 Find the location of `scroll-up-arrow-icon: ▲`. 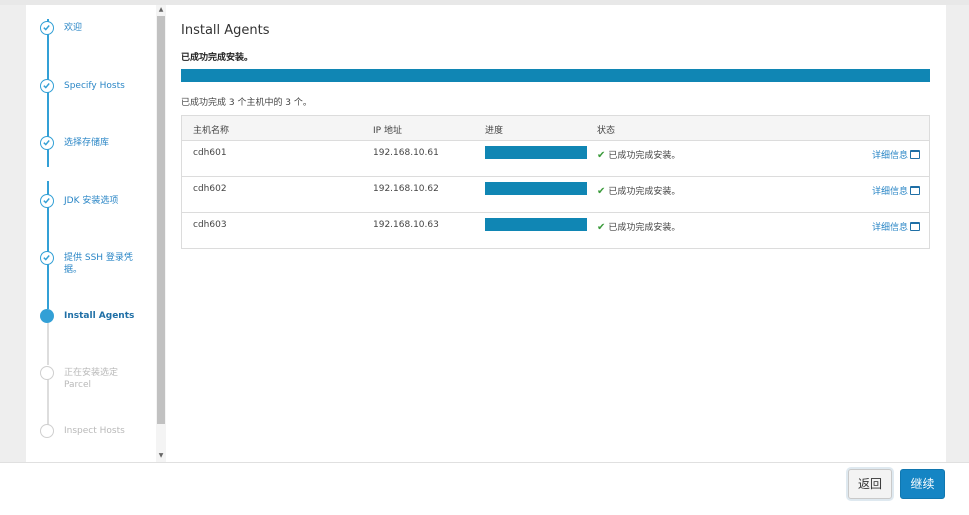

scroll-up-arrow-icon: ▲ is located at coordinates (161, 10).